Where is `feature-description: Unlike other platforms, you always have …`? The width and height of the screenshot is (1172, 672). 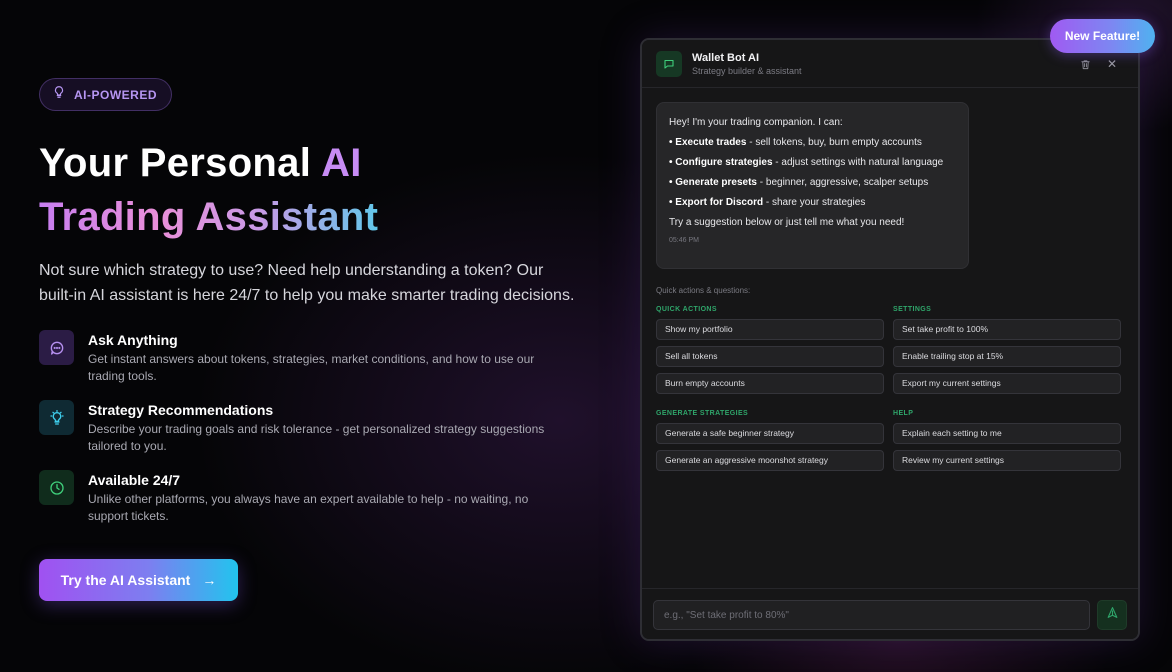
feature-description: Unlike other platforms, you always have … is located at coordinates (308, 507).